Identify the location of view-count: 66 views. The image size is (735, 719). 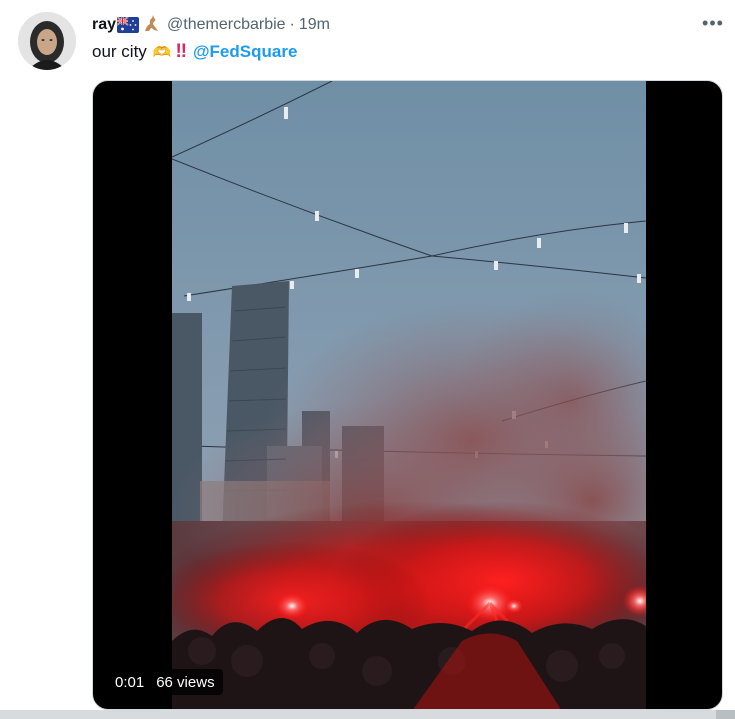
(185, 682).